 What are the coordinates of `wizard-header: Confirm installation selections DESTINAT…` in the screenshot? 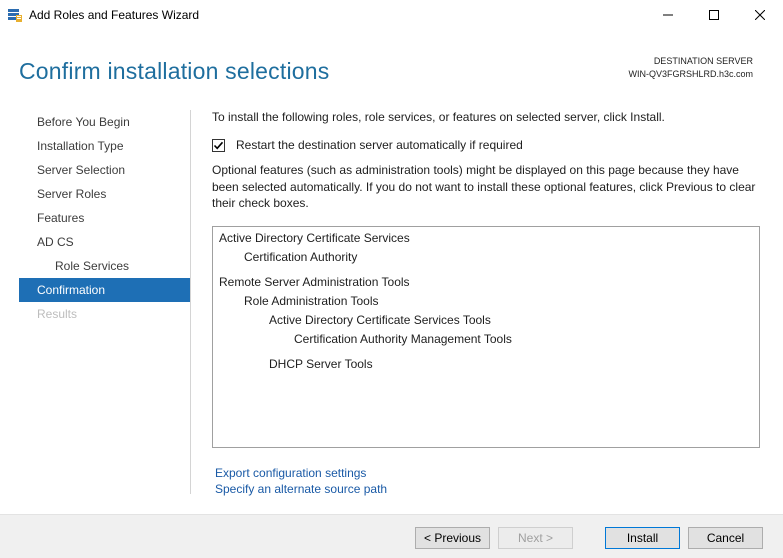 It's located at (391, 65).